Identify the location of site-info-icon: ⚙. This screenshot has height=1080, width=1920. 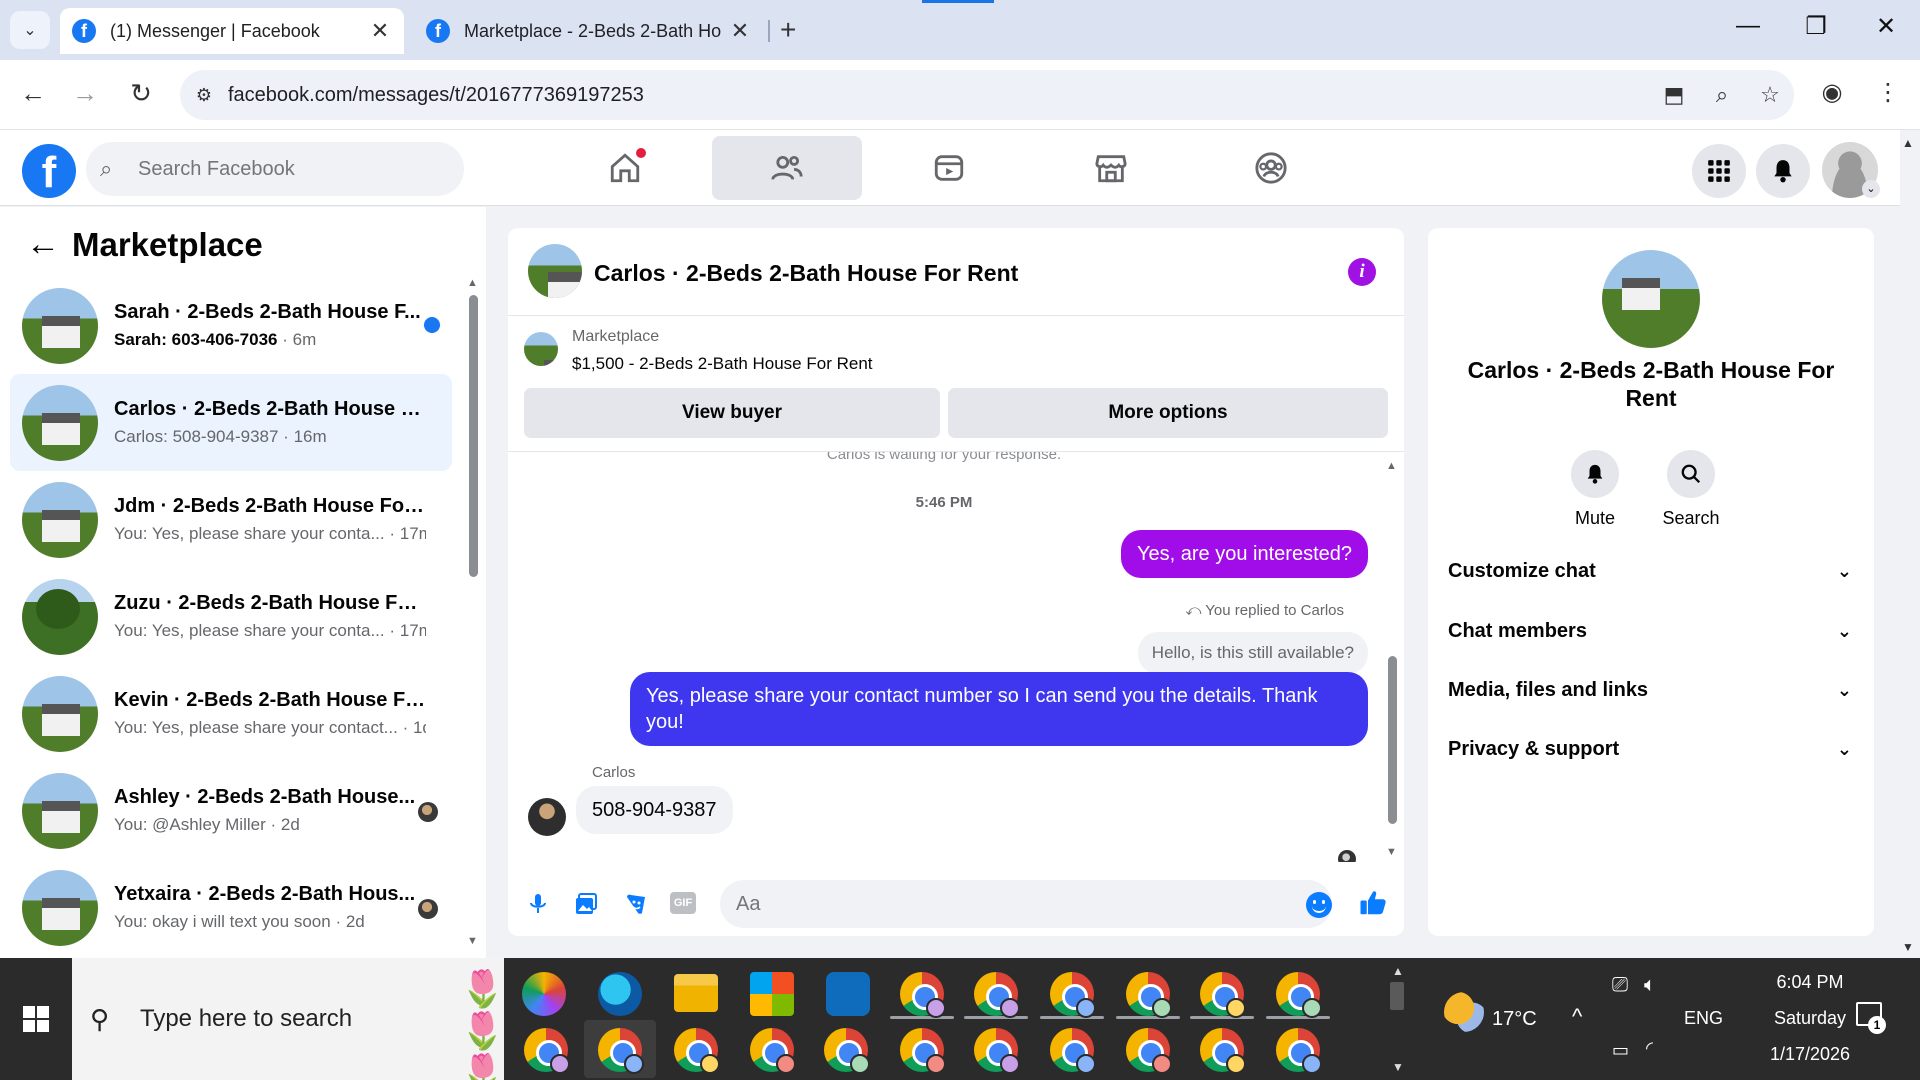
(204, 95).